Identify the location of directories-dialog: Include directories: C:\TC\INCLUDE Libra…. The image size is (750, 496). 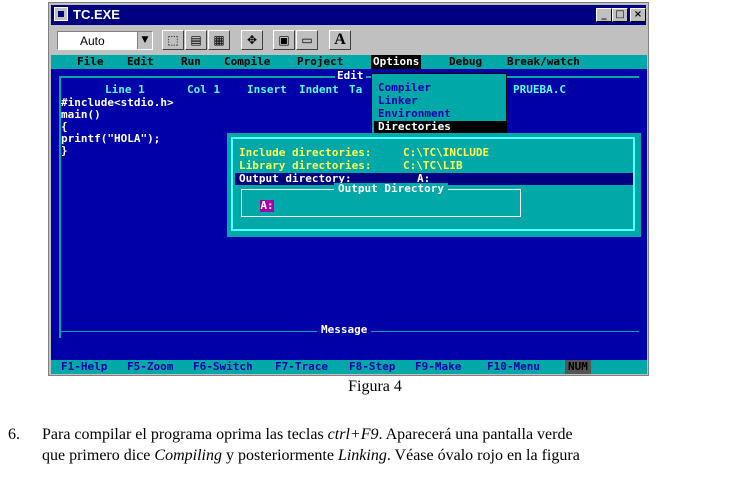
(434, 185).